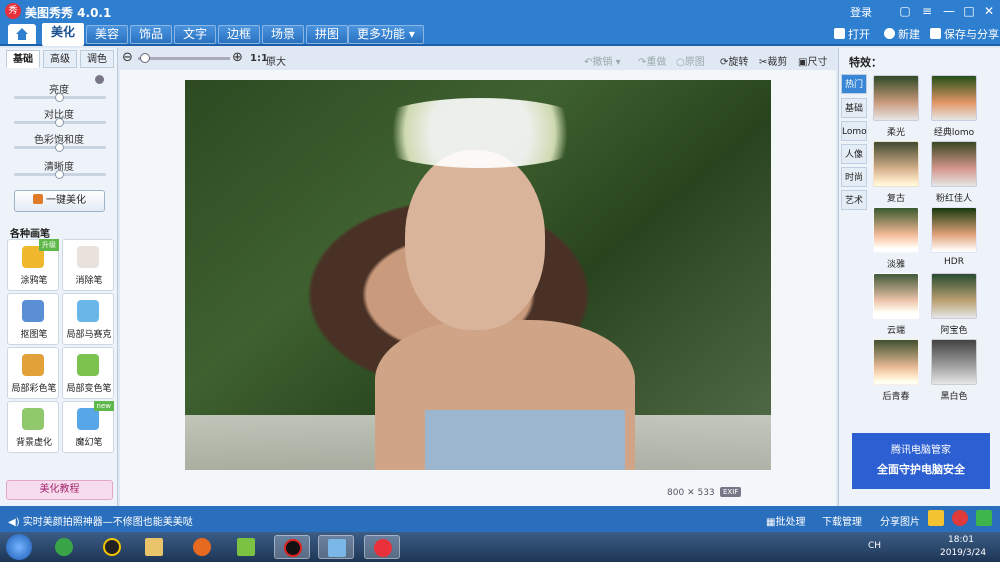  What do you see at coordinates (690, 60) in the screenshot?
I see `restore-original-button: ○原图` at bounding box center [690, 60].